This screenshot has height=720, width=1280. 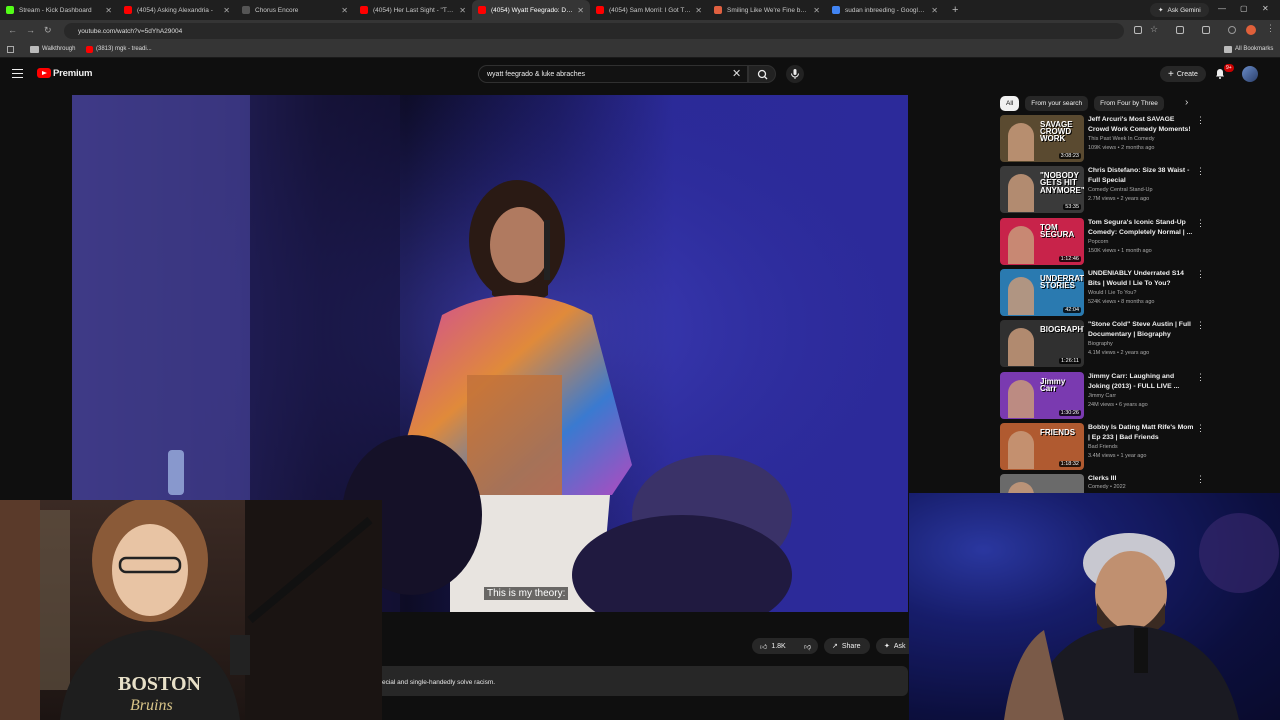 What do you see at coordinates (1186, 102) in the screenshot?
I see `chips-next-icon: ›` at bounding box center [1186, 102].